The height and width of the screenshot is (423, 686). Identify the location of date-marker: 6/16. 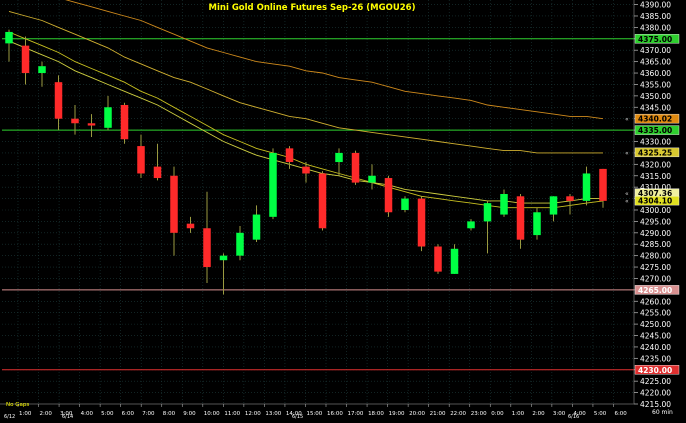
(573, 416).